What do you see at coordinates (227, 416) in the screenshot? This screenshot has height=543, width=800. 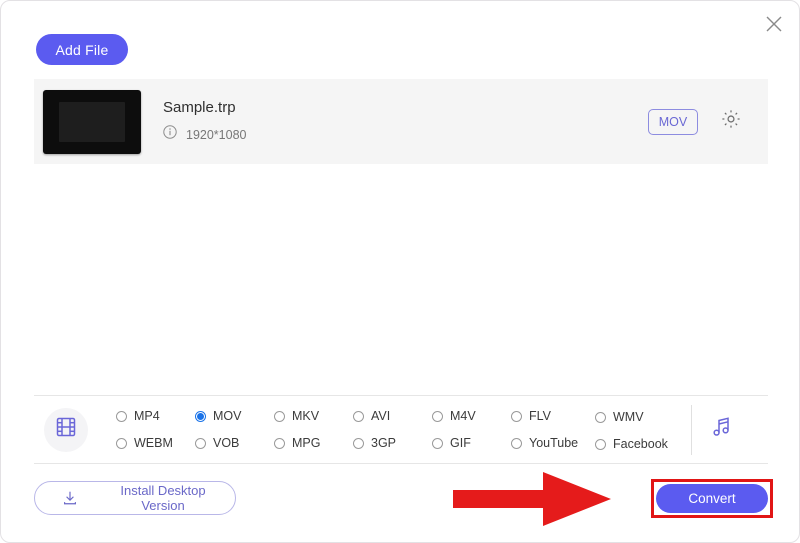 I see `format-label: MOV` at bounding box center [227, 416].